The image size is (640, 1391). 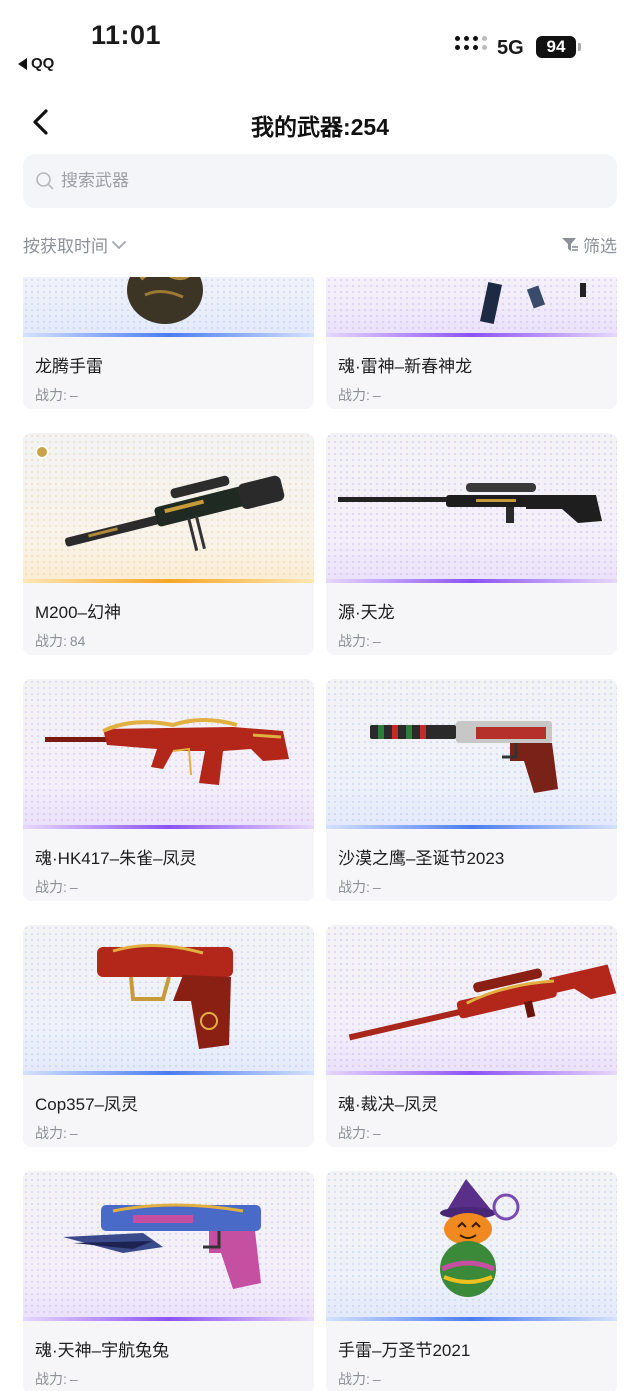 What do you see at coordinates (167, 751) in the screenshot?
I see `assault-rifle-icon` at bounding box center [167, 751].